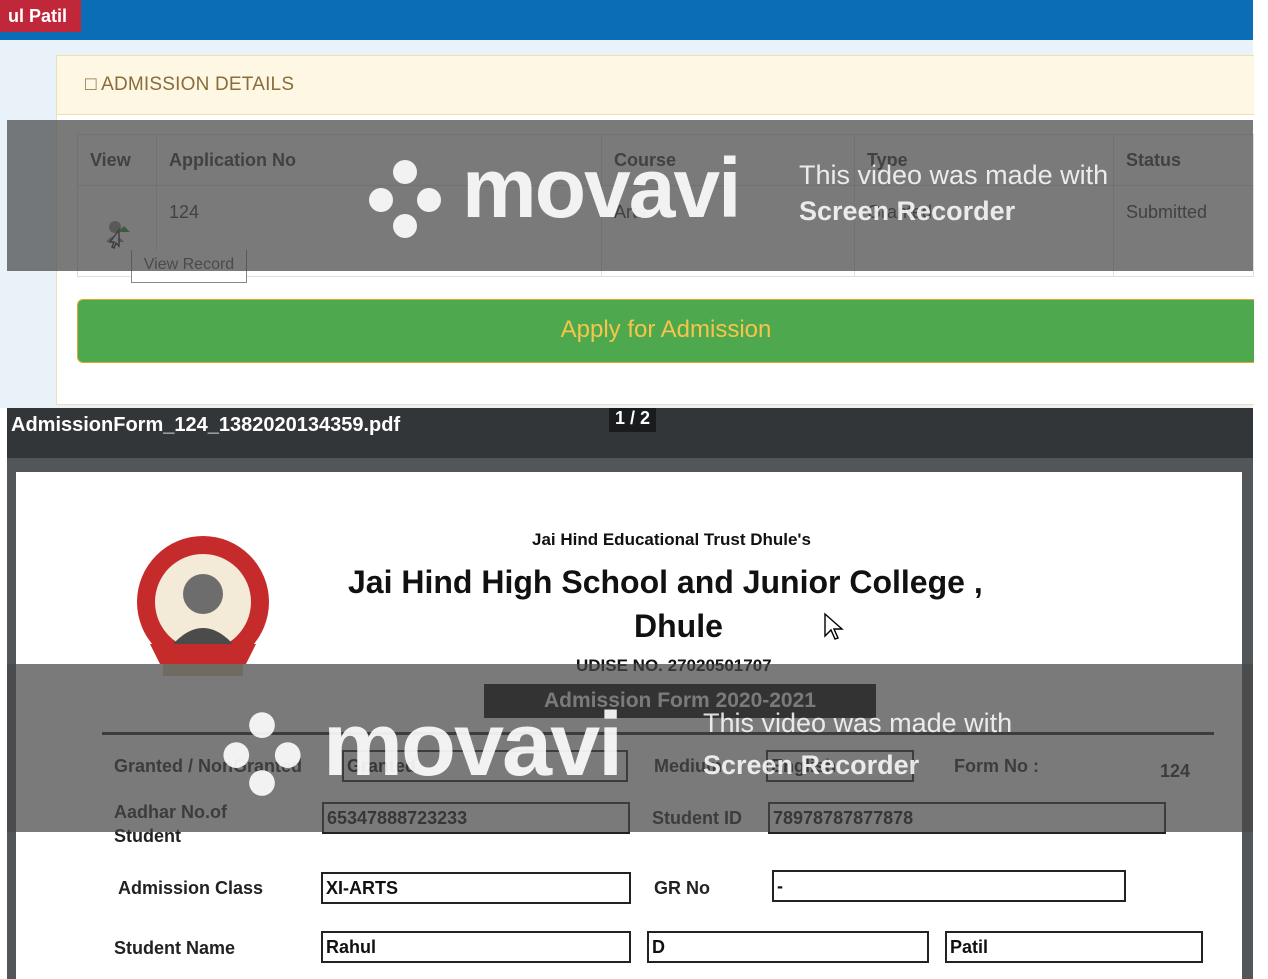  I want to click on course-cell: Arts, so click(728, 231).